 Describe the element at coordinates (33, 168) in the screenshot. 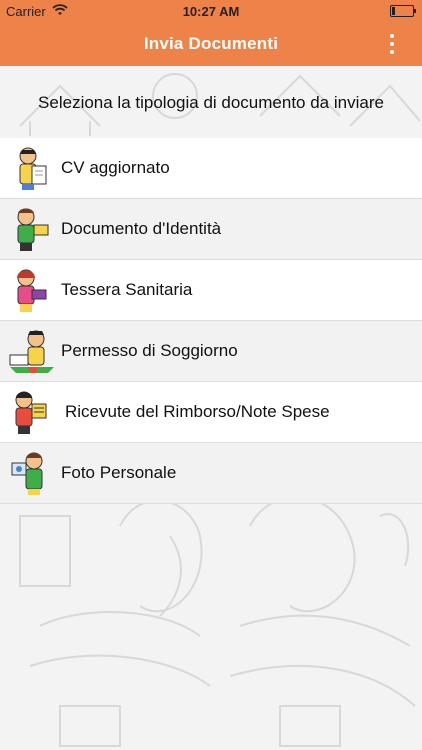

I see `cv-person-icon` at that location.